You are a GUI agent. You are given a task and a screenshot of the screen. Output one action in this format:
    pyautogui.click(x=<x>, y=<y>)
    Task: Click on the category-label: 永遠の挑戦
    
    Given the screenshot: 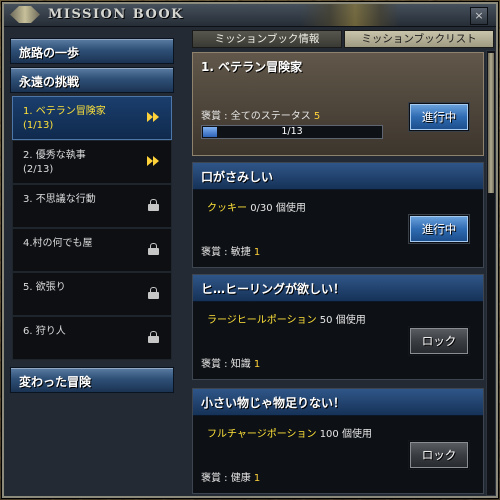 What is the action you would take?
    pyautogui.click(x=49, y=82)
    